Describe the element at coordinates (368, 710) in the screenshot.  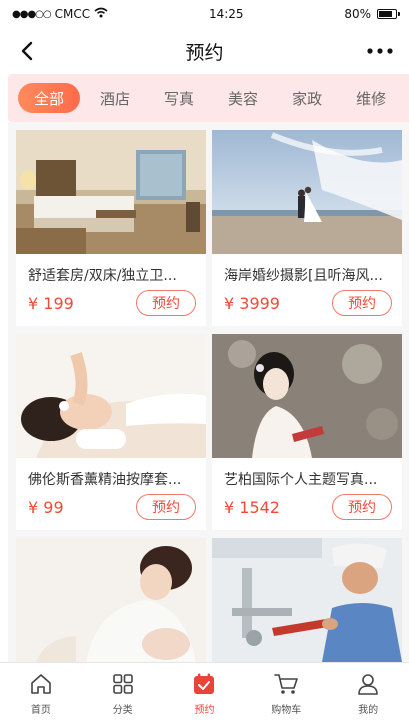
I see `tabbar-label: 我的` at that location.